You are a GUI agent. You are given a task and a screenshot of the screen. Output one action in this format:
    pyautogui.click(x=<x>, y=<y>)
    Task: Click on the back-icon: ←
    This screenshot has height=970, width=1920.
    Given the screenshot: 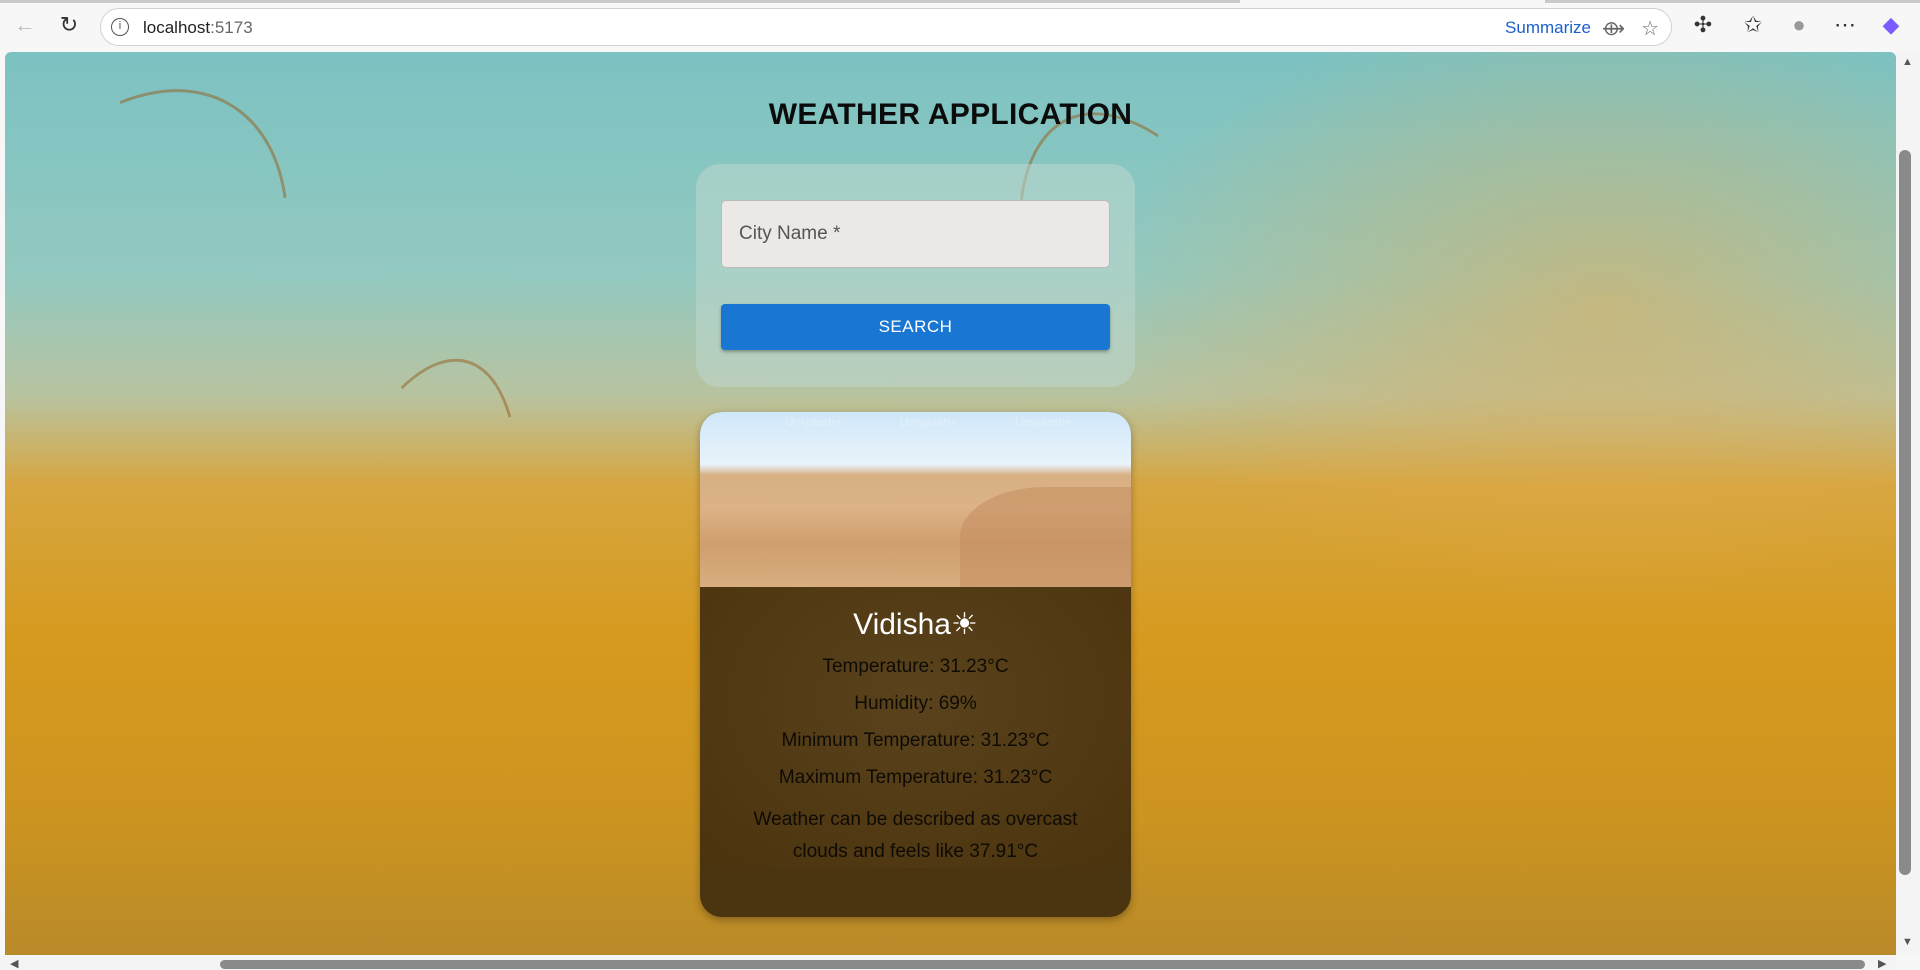 What is the action you would take?
    pyautogui.click(x=25, y=25)
    